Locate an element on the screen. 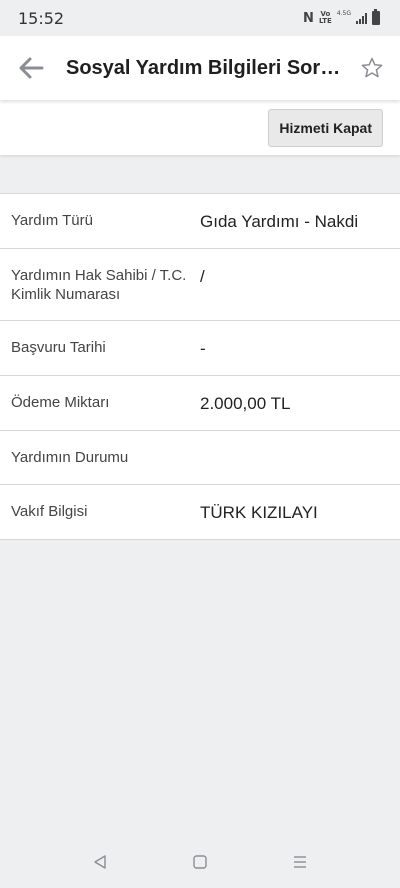 Image resolution: width=400 pixels, height=888 pixels. arrow-left-icon is located at coordinates (31, 68).